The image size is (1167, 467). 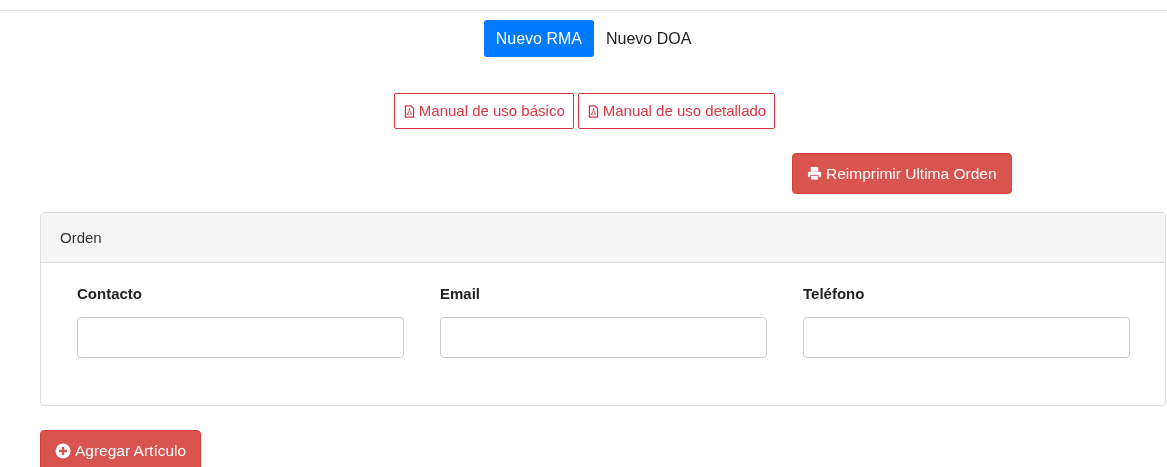 What do you see at coordinates (483, 111) in the screenshot?
I see `manual-link: Manual de uso básico` at bounding box center [483, 111].